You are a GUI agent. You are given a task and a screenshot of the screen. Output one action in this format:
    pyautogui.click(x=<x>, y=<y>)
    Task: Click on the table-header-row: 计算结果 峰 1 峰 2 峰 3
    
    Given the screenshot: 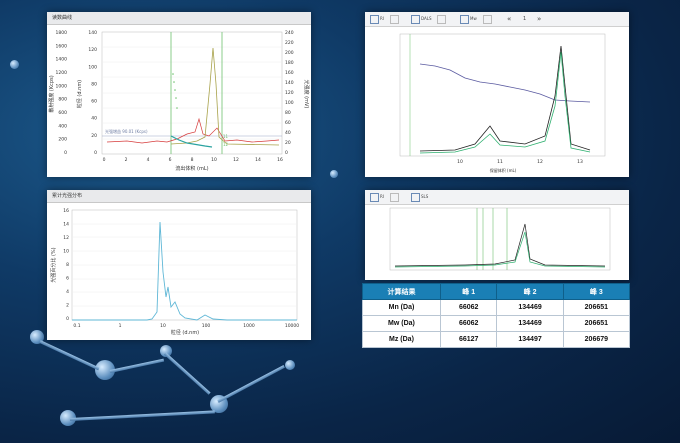 What is the action you would take?
    pyautogui.click(x=496, y=291)
    